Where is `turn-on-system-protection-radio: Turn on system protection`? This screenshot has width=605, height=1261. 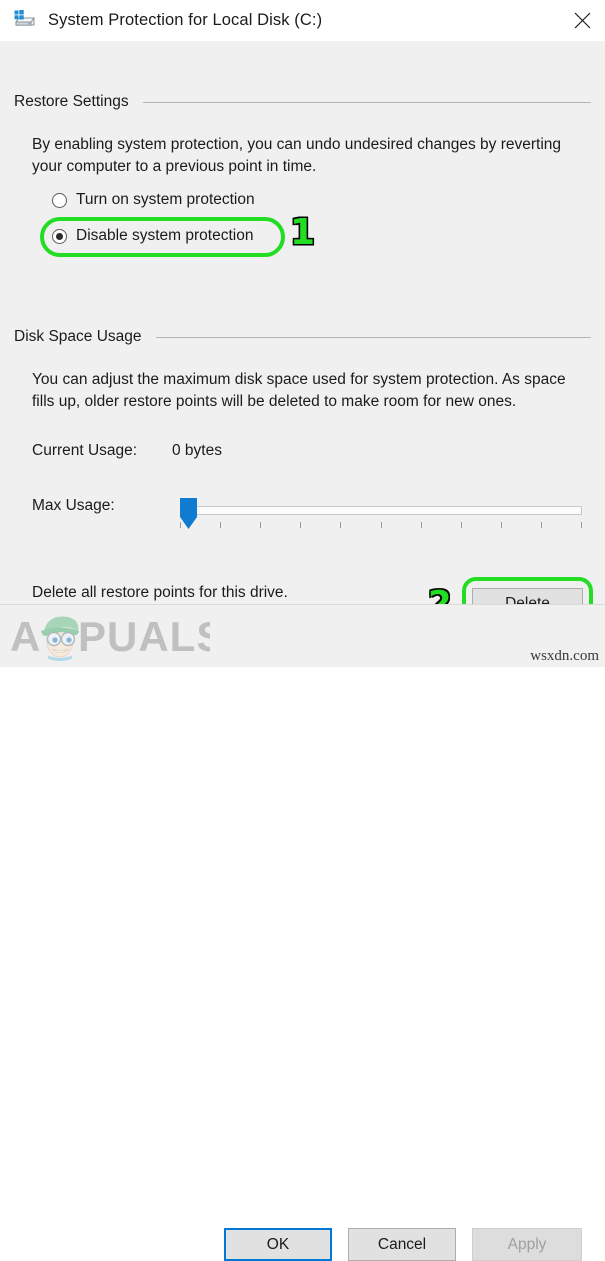 turn-on-system-protection-radio: Turn on system protection is located at coordinates (153, 200).